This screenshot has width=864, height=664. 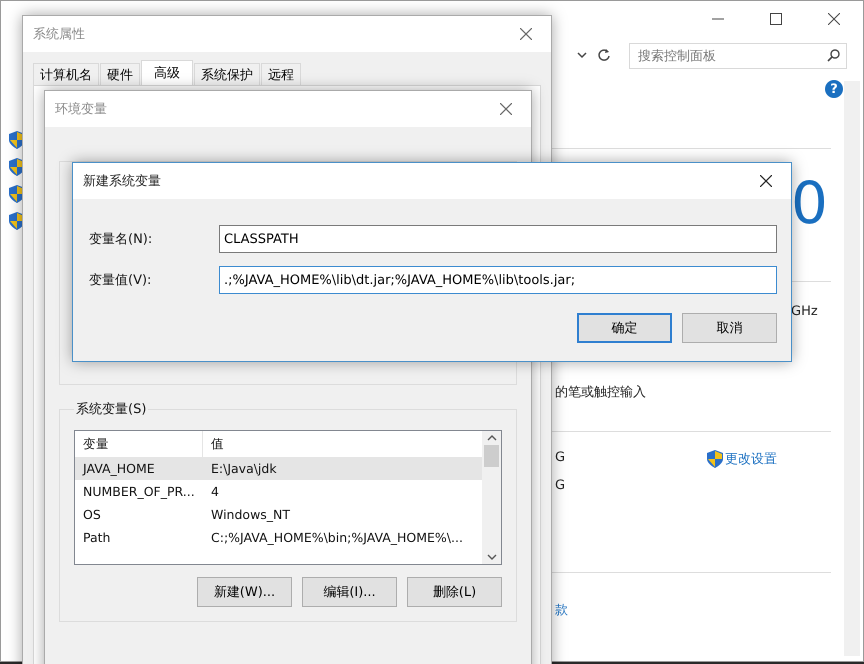 What do you see at coordinates (342, 444) in the screenshot?
I see `column-header: 值` at bounding box center [342, 444].